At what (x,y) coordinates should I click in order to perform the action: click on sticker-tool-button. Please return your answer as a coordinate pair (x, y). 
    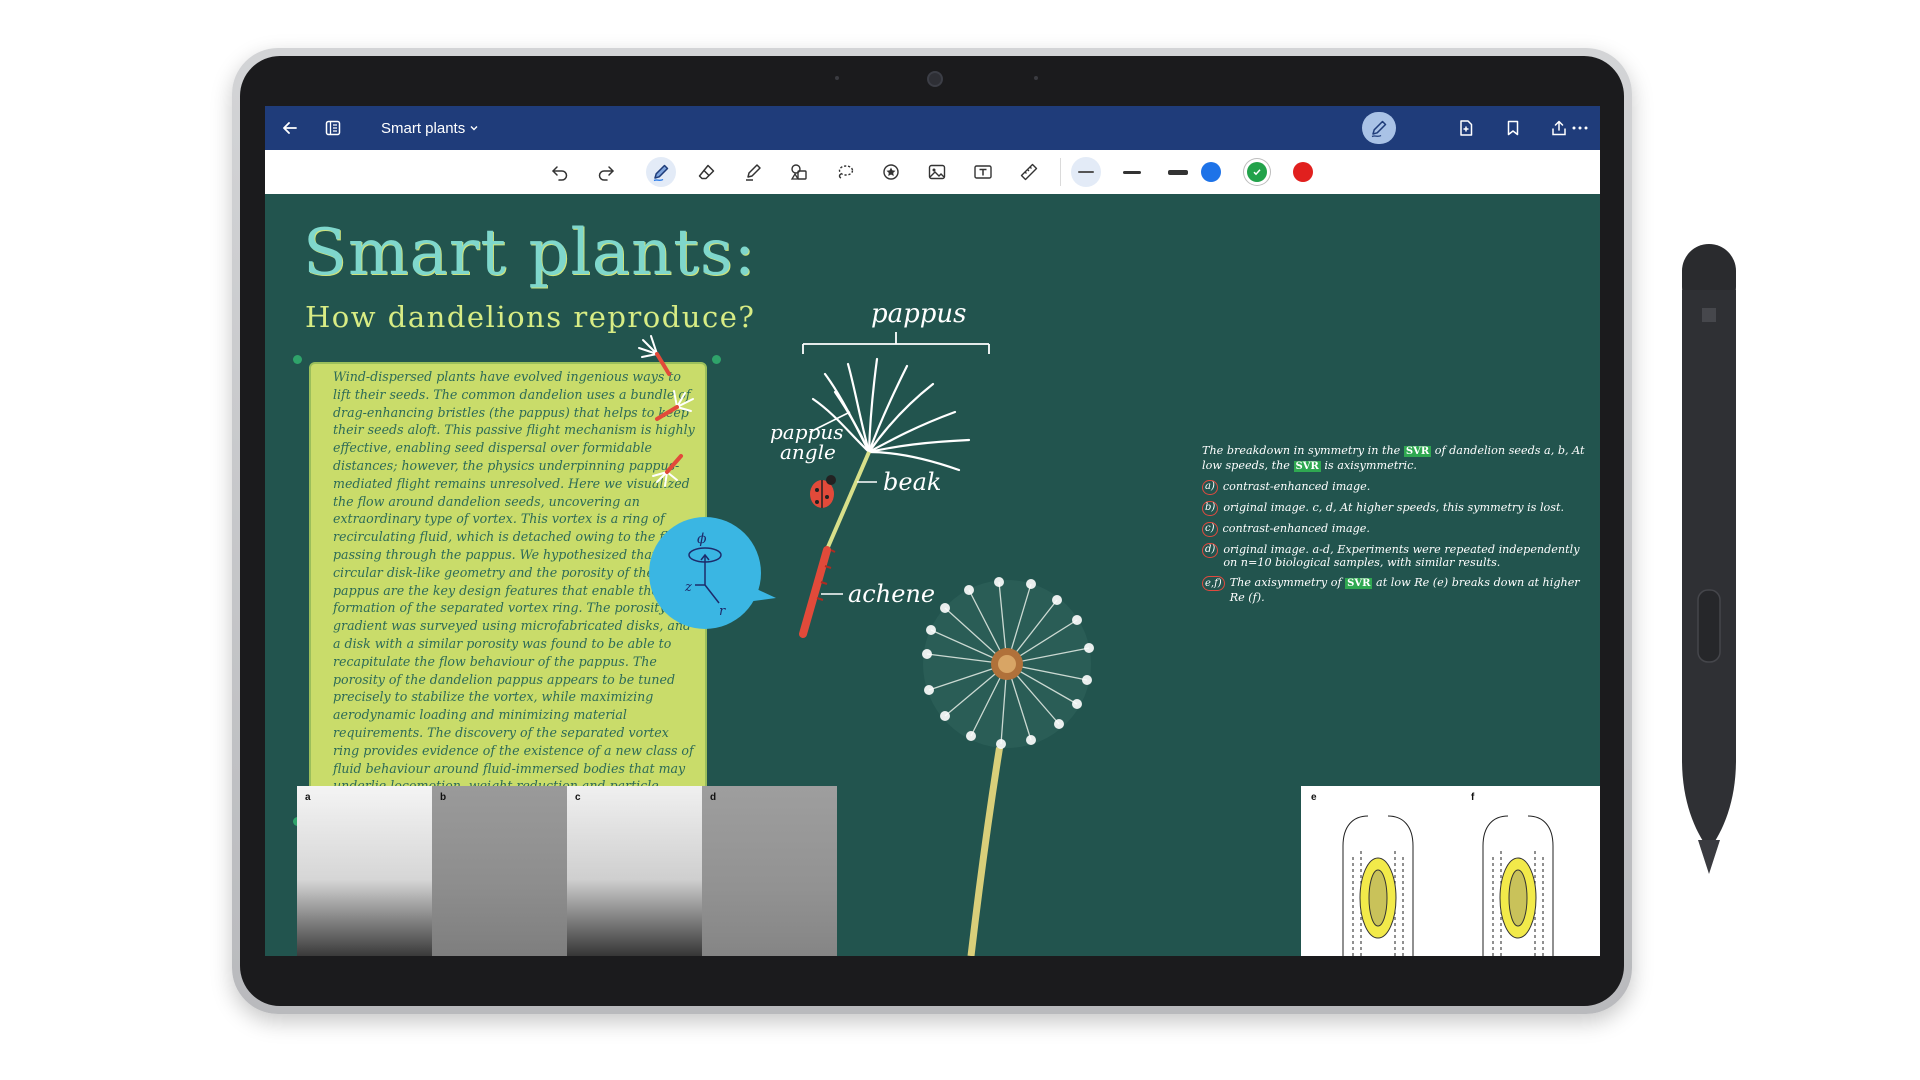
    Looking at the image, I should click on (891, 172).